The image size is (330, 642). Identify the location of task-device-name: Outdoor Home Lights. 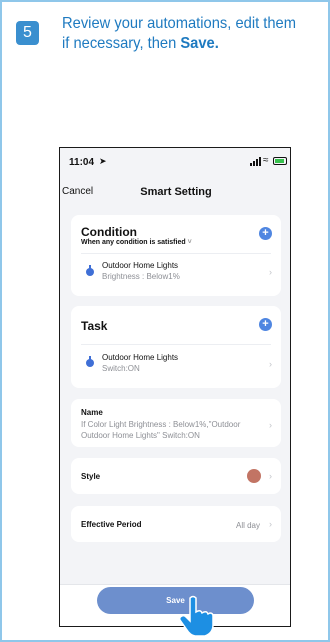
(140, 357).